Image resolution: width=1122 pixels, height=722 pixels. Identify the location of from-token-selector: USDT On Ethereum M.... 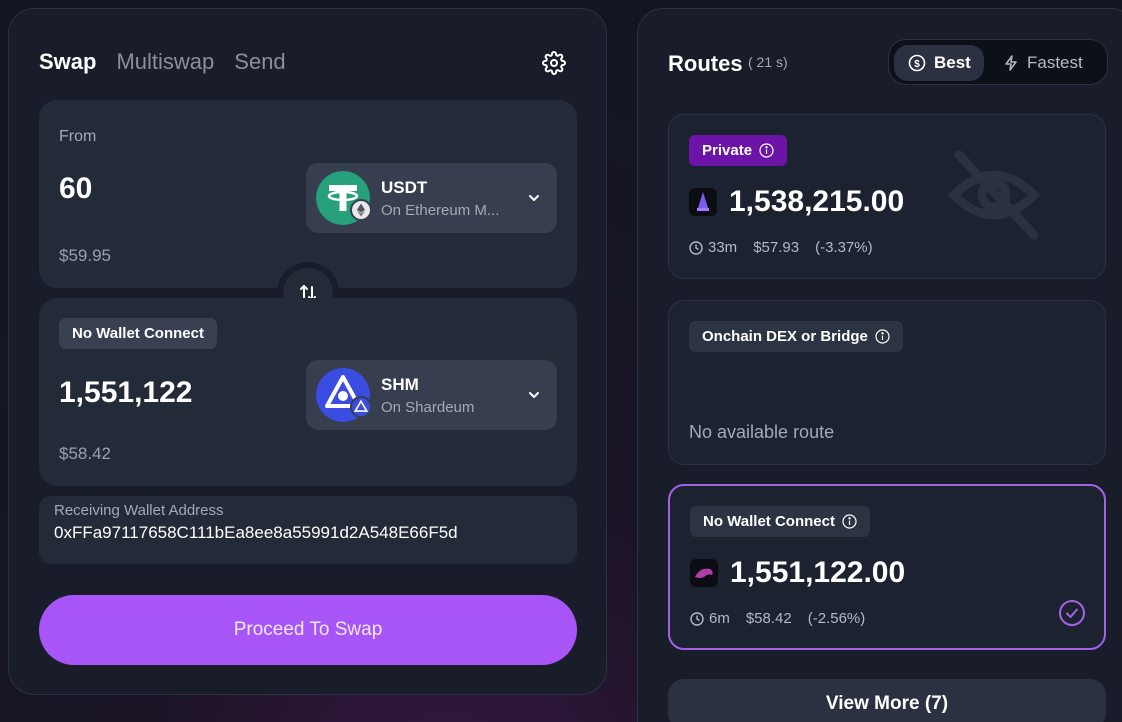
(431, 198).